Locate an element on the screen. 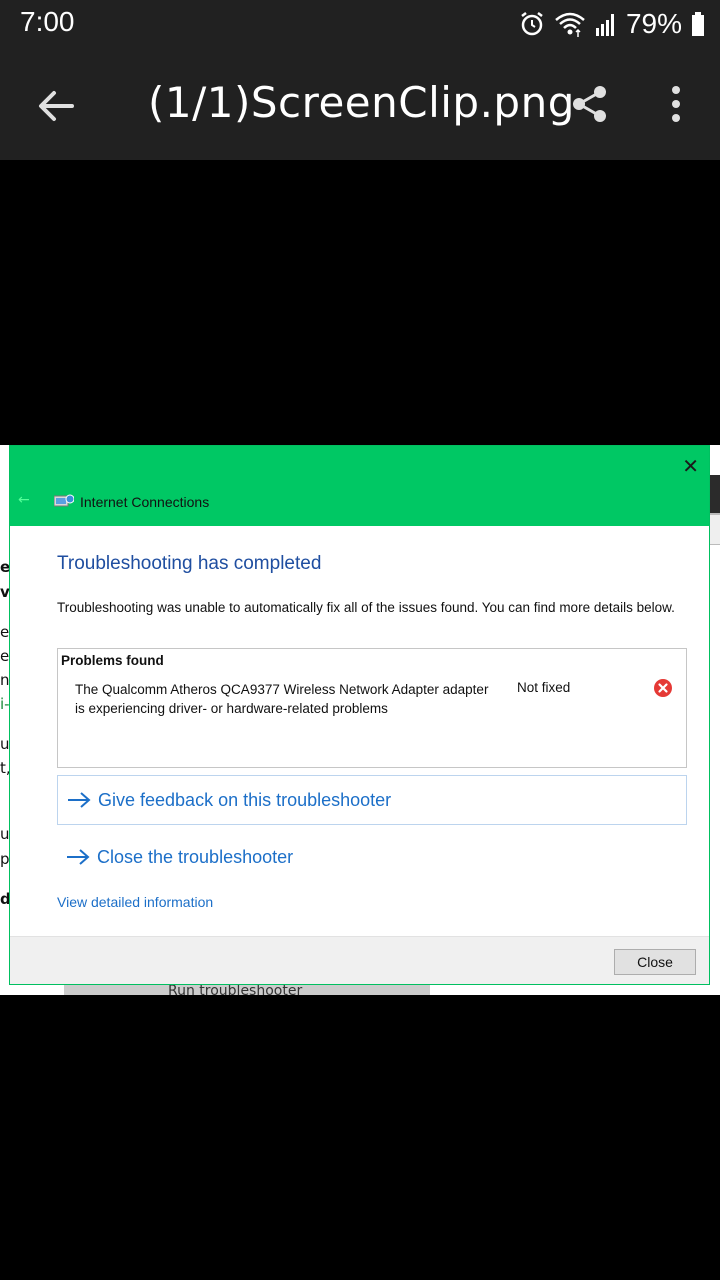 This screenshot has width=720, height=1280. image-title: (1/1)ScreenClip.png is located at coordinates (361, 102).